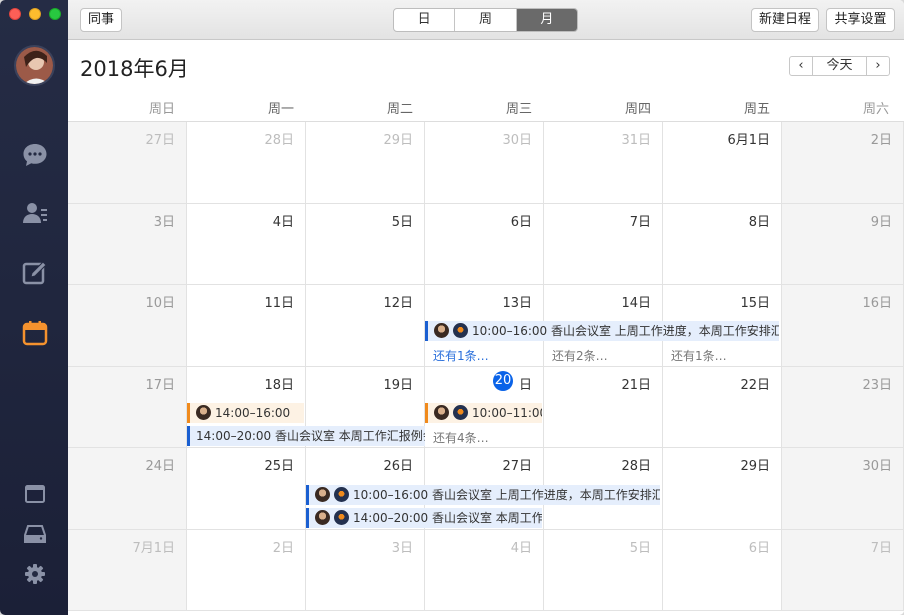 The image size is (904, 615). Describe the element at coordinates (164, 222) in the screenshot. I see `day-number: 3日` at that location.